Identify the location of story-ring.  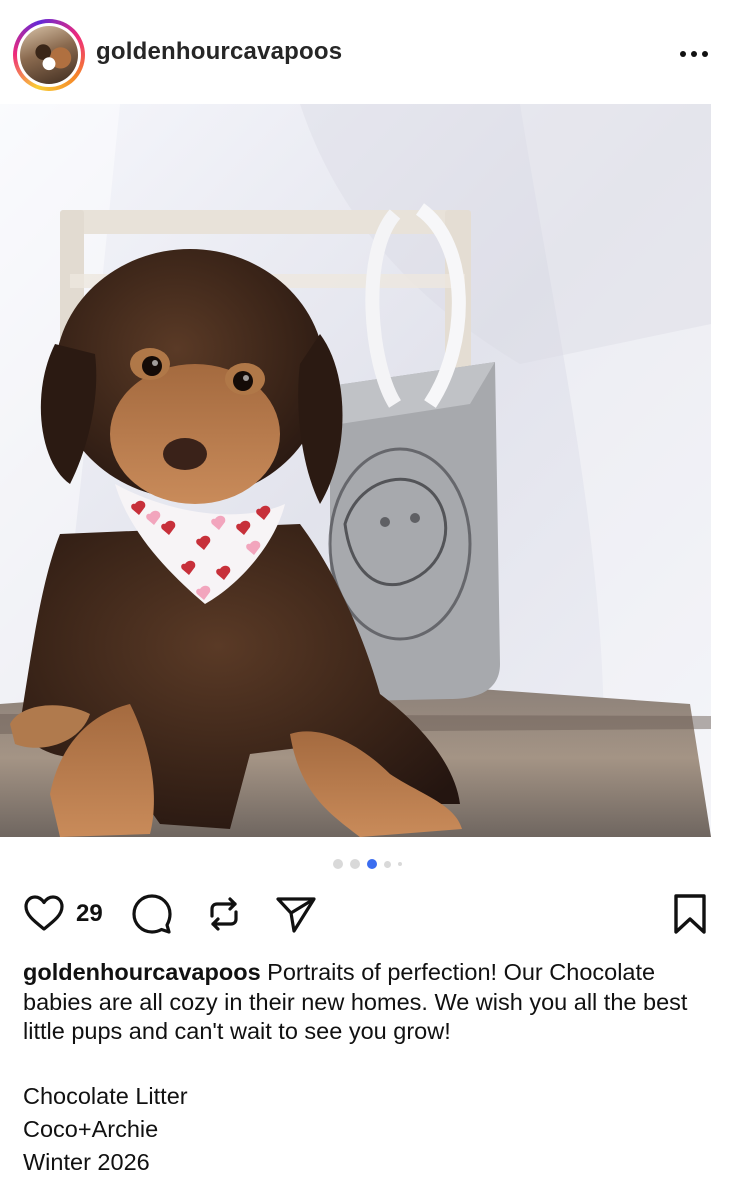
(49, 55).